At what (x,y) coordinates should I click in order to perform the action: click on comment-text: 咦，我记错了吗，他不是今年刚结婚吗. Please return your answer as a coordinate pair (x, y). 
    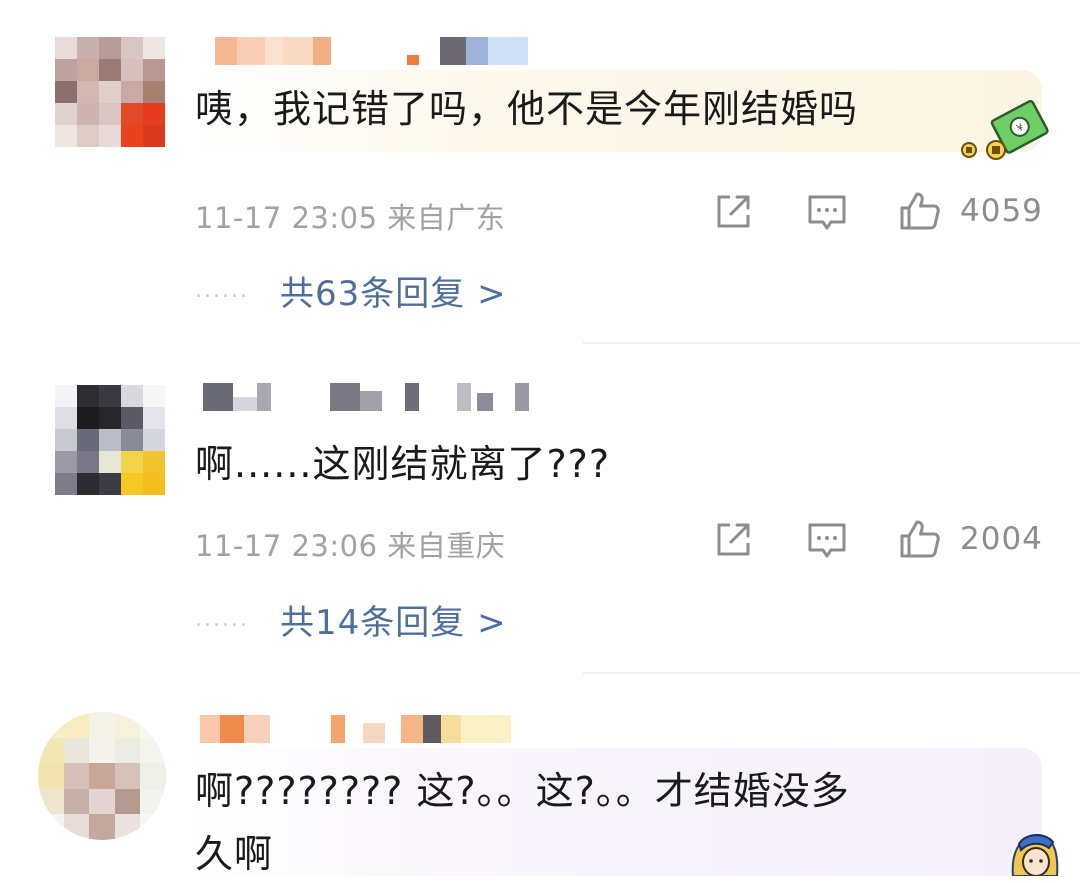
    Looking at the image, I should click on (527, 109).